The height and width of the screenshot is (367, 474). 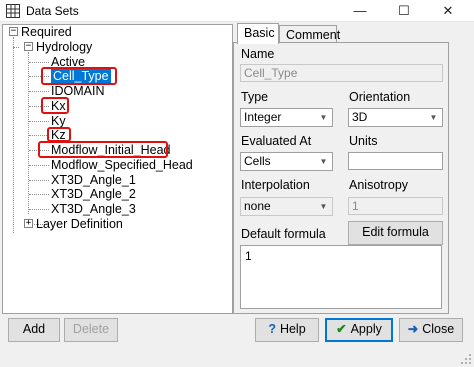 What do you see at coordinates (341, 329) in the screenshot?
I see `checkmark-icon: ✔` at bounding box center [341, 329].